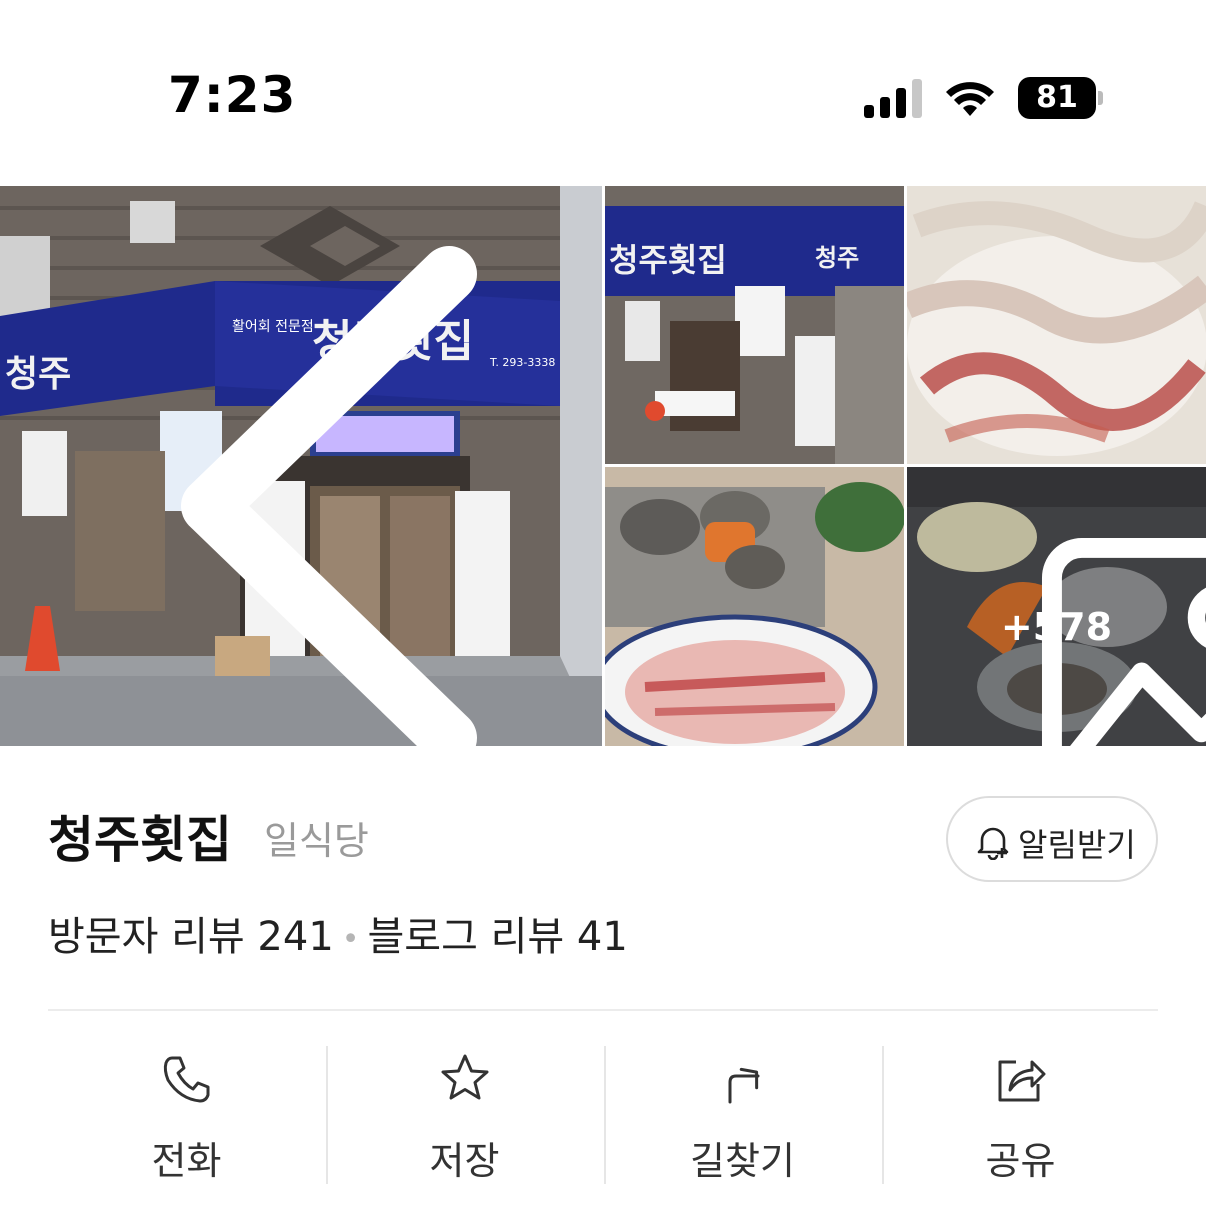 This screenshot has width=1206, height=1206. What do you see at coordinates (186, 1116) in the screenshot?
I see `call-button: 전화` at bounding box center [186, 1116].